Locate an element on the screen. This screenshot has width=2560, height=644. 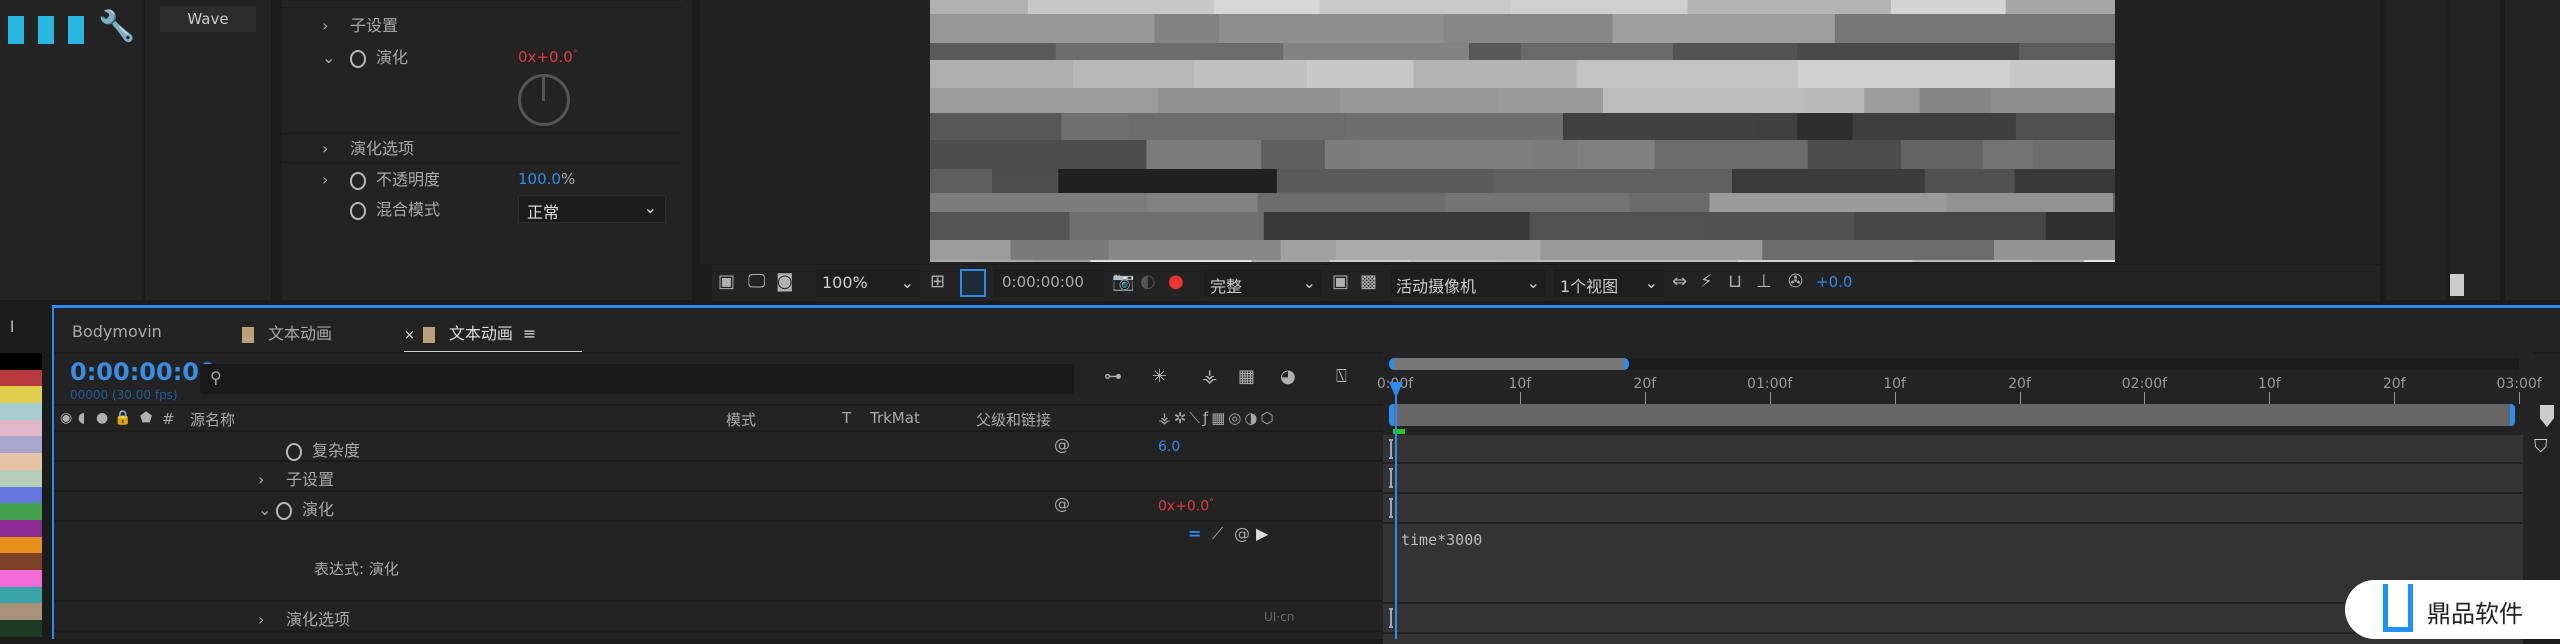
prop-sub-settings: › 子设置 is located at coordinates (360, 24).